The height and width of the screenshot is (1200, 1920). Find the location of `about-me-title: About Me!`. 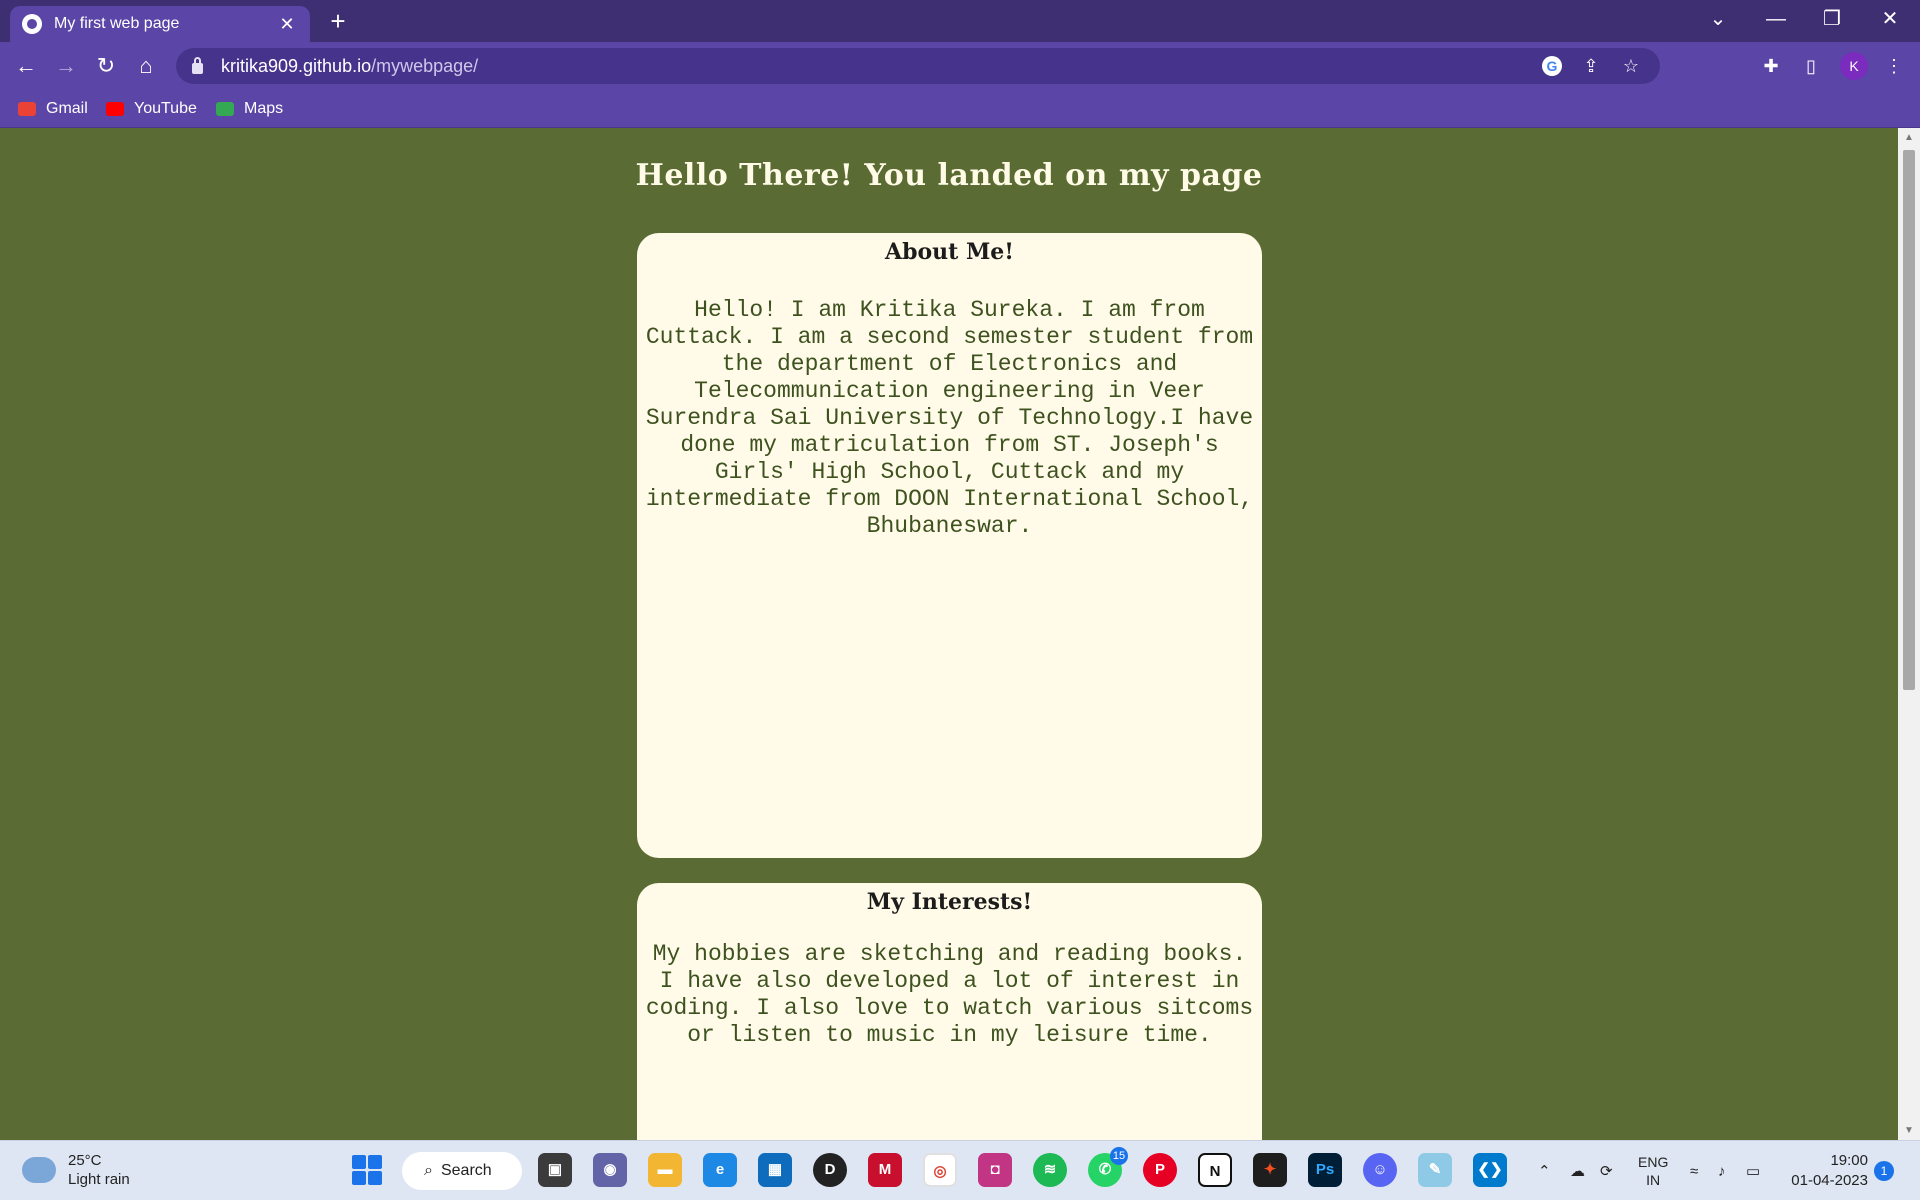

about-me-title: About Me! is located at coordinates (949, 252).